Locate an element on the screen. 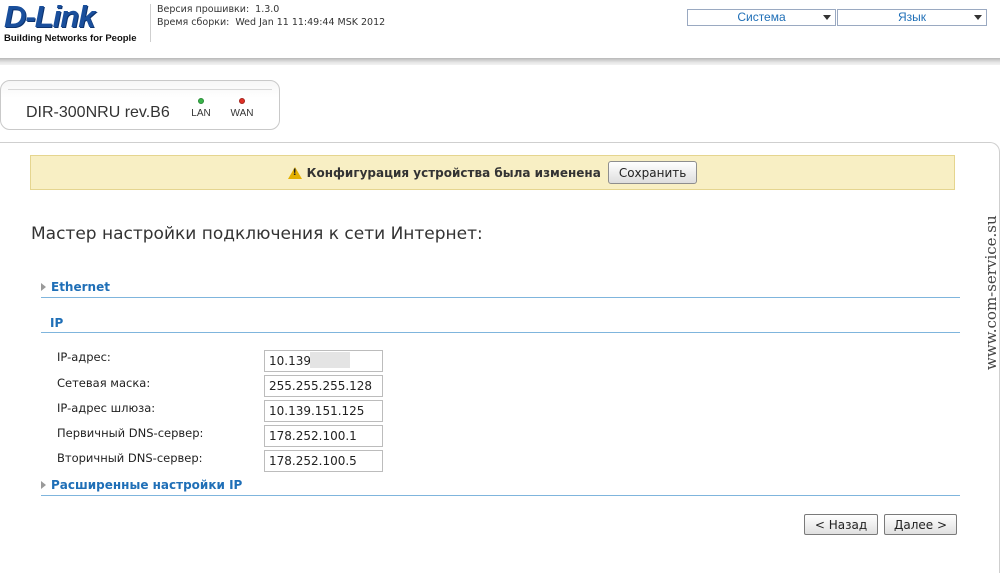 Image resolution: width=1000 pixels, height=573 pixels. ip-address-label: IP-адрес: is located at coordinates (84, 357).